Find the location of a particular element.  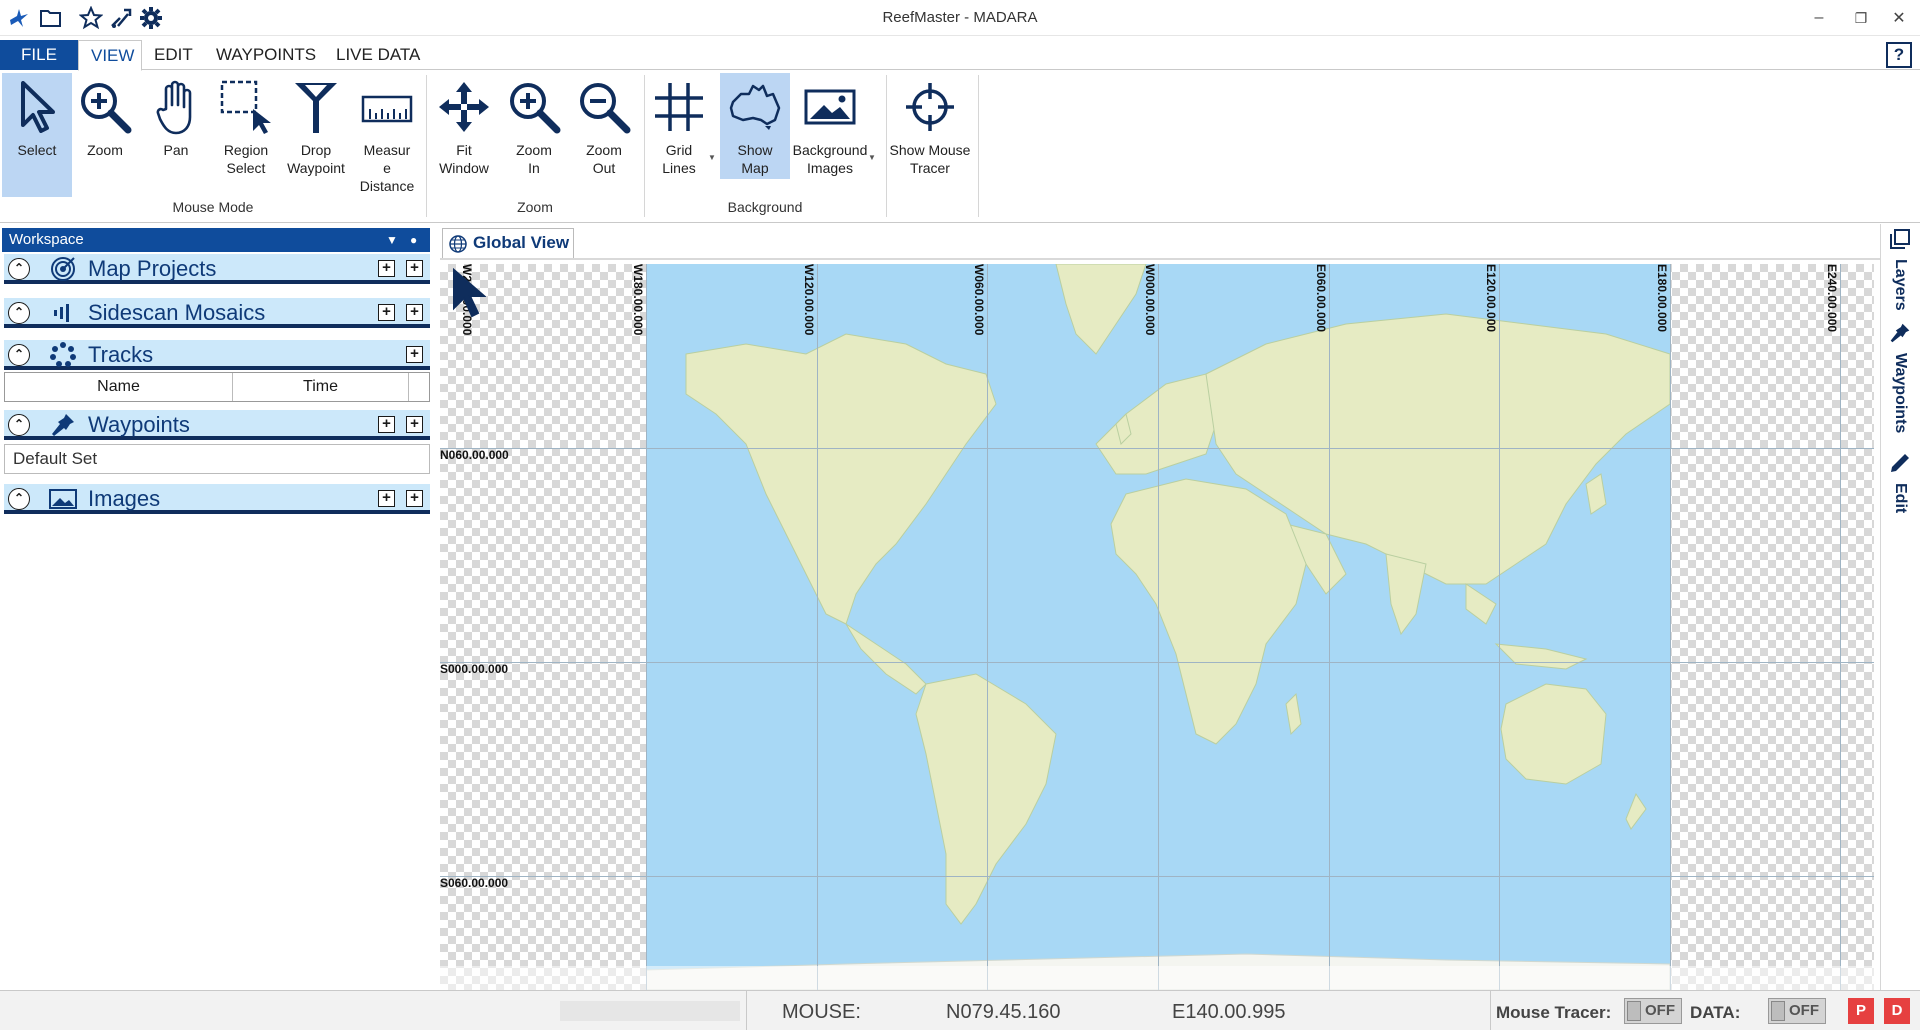

pin-icon: ● is located at coordinates (413, 240).